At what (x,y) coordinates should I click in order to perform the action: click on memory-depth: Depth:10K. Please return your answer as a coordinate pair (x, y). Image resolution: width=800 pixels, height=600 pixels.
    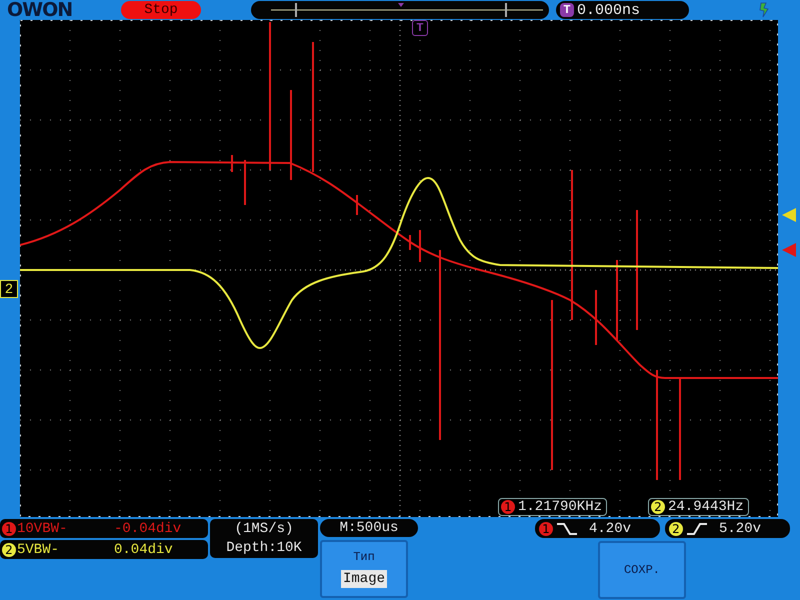
    Looking at the image, I should click on (264, 548).